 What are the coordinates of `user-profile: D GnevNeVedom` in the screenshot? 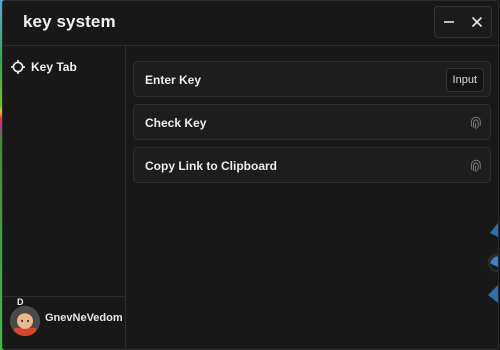 It's located at (64, 322).